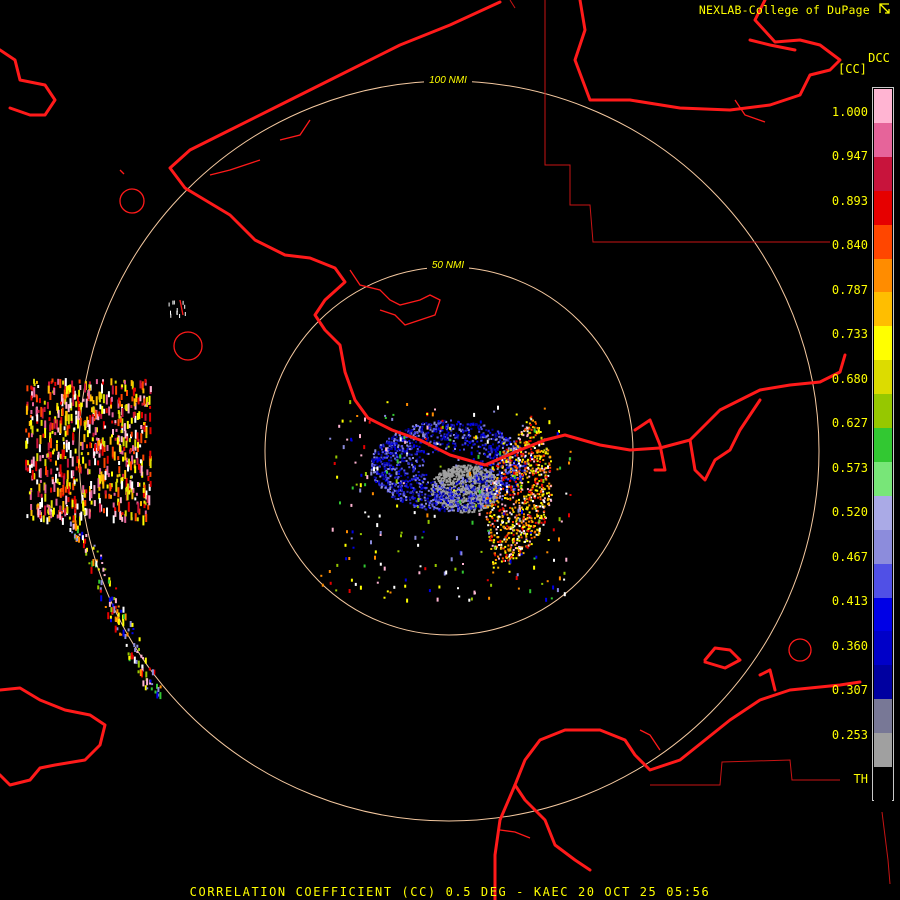 Image resolution: width=900 pixels, height=900 pixels. What do you see at coordinates (849, 690) in the screenshot?
I see `color-scale-tick-label: 0.307` at bounding box center [849, 690].